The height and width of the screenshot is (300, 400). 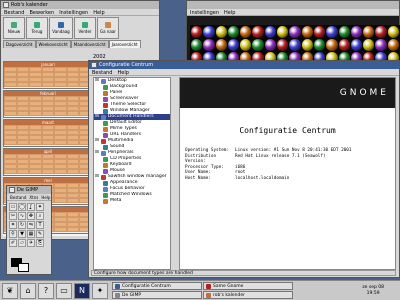 What do you see at coordinates (248, 286) in the screenshot?
I see `task-same-gnome: Same Gnome` at bounding box center [248, 286].